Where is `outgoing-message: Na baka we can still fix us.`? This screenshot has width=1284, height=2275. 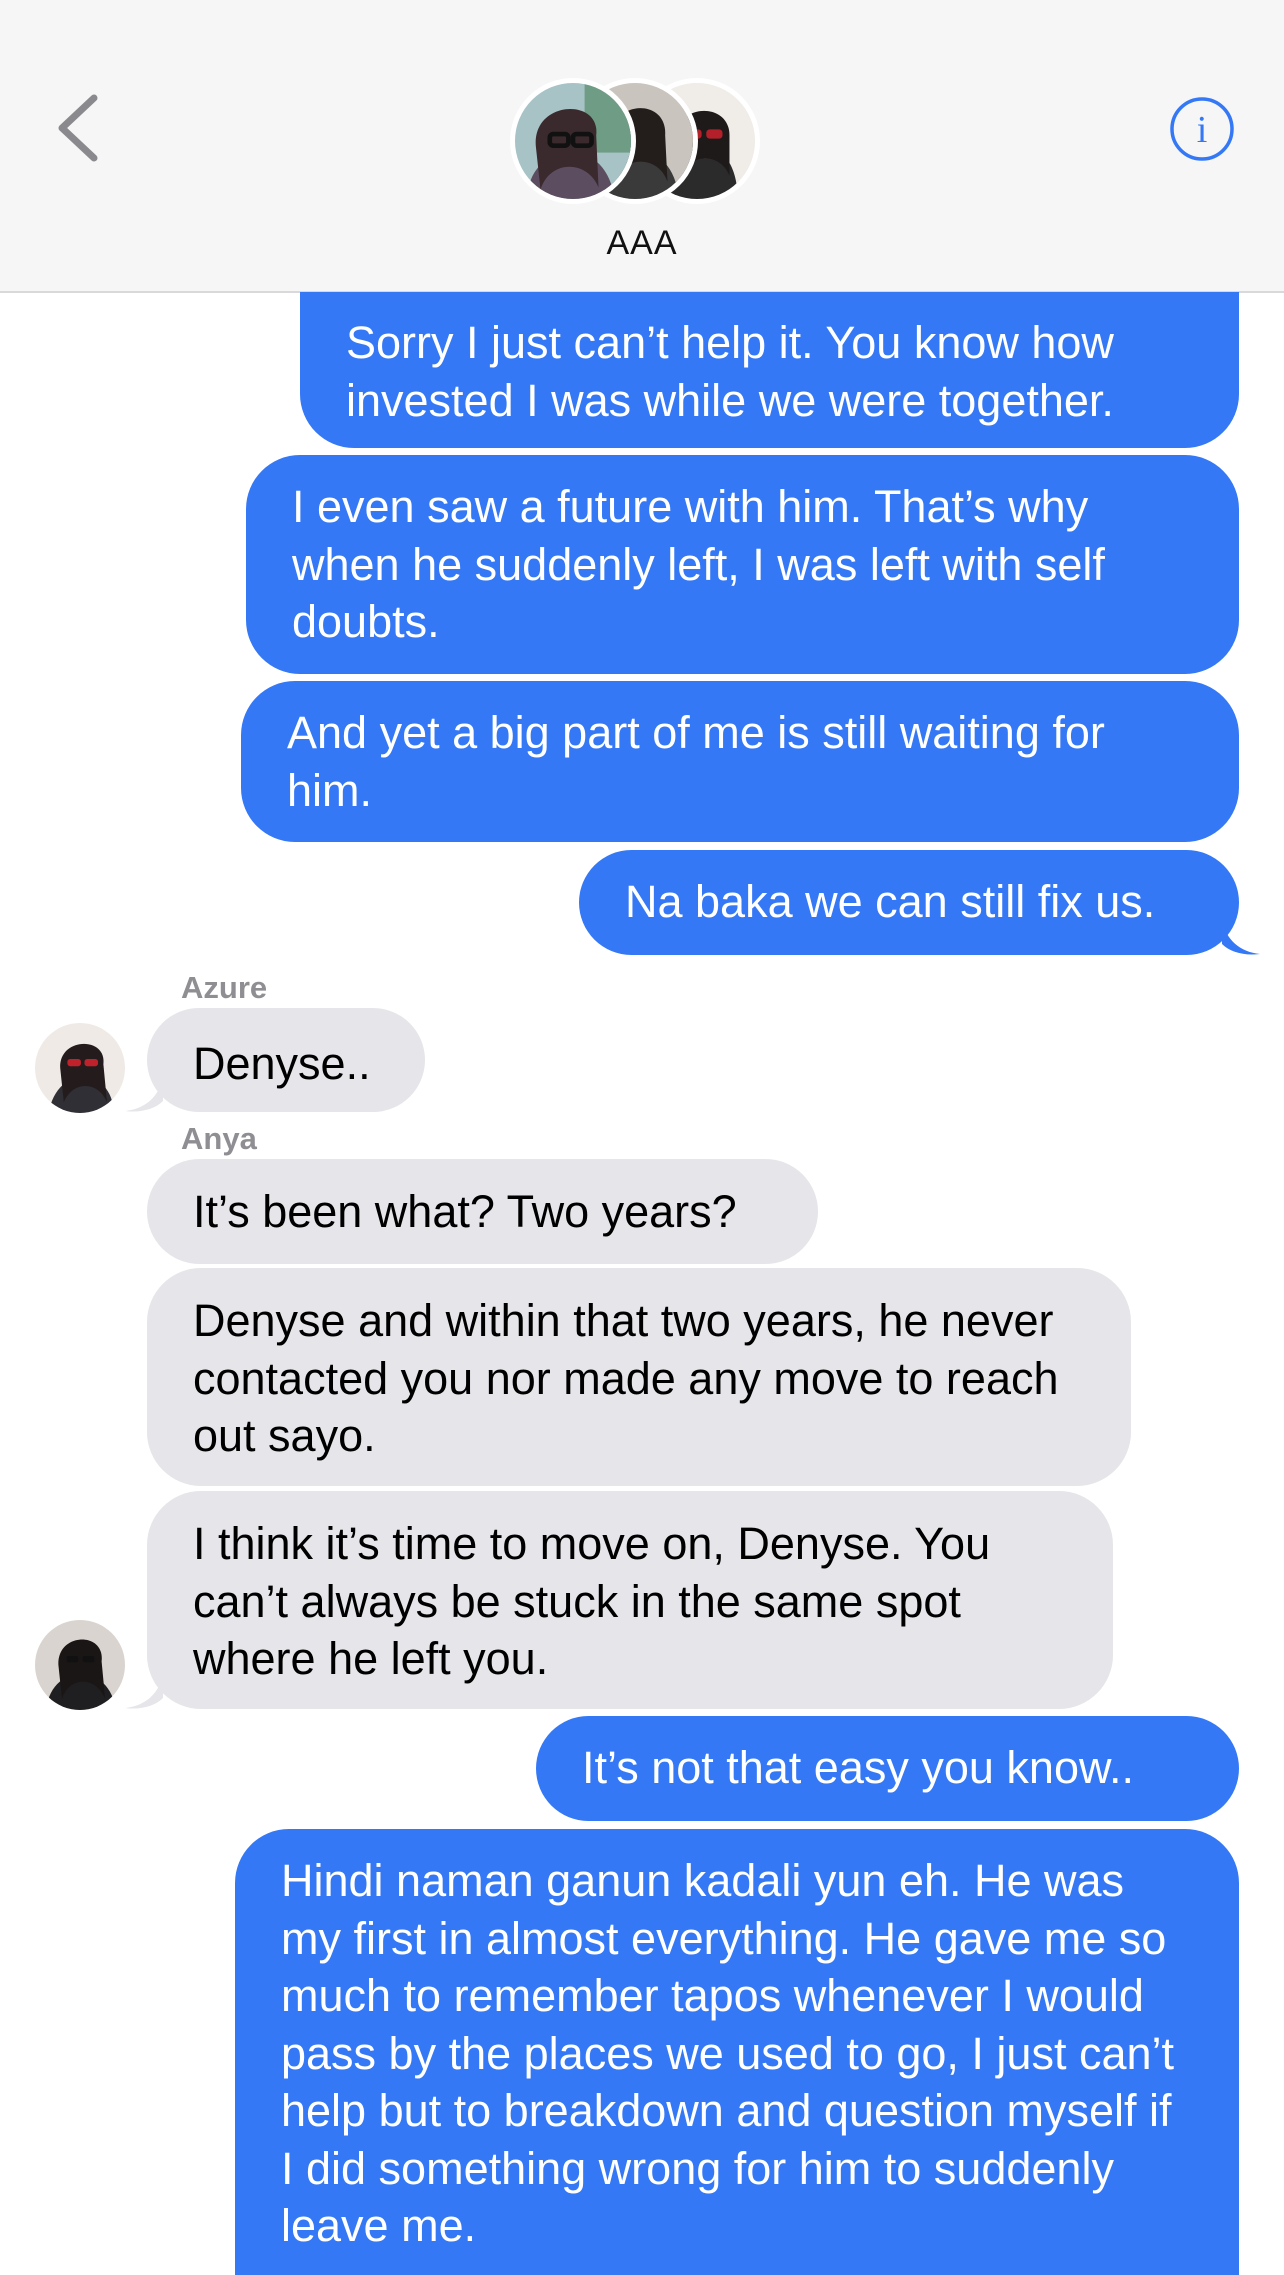
outgoing-message: Na baka we can still fix us. is located at coordinates (909, 902).